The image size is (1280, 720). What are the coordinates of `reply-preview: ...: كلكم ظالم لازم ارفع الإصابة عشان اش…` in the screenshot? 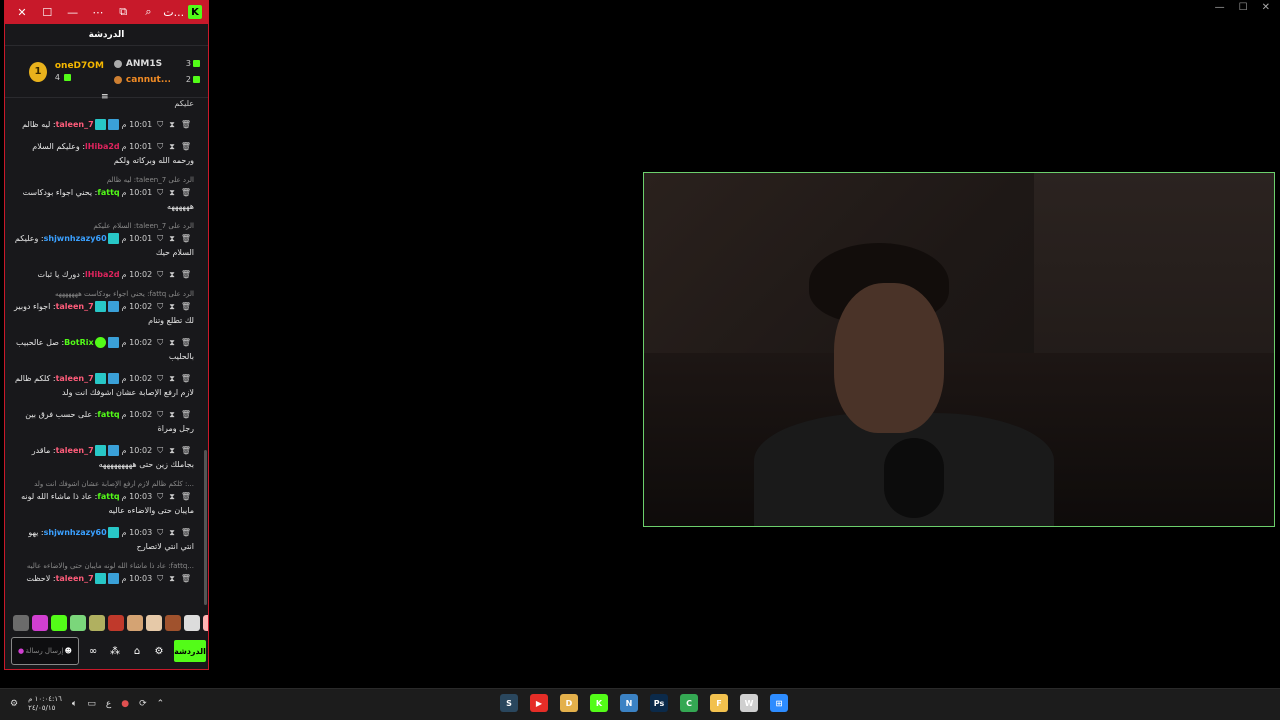 It's located at (103, 484).